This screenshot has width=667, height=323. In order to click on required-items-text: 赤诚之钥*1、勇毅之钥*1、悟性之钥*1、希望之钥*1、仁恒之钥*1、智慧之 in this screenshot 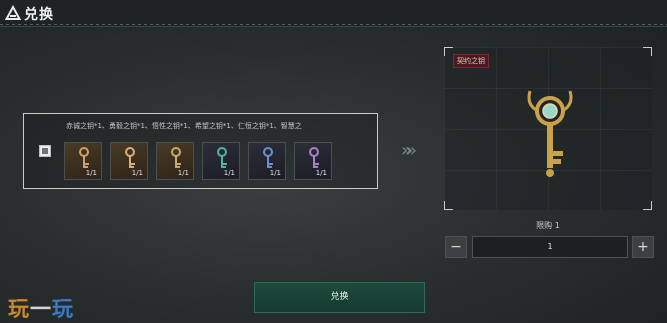, I will do `click(184, 126)`.